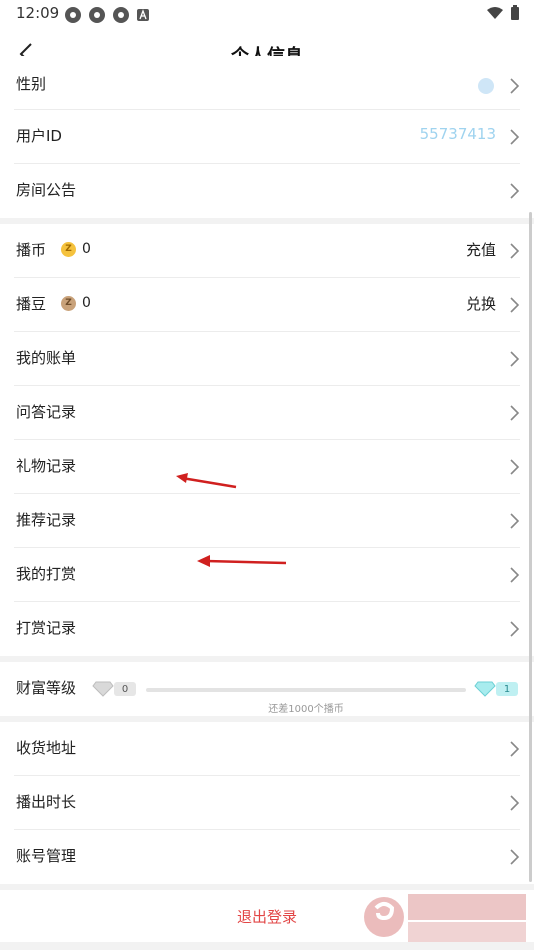 The height and width of the screenshot is (950, 534). Describe the element at coordinates (31, 304) in the screenshot. I see `bodou-label: 播豆` at that location.